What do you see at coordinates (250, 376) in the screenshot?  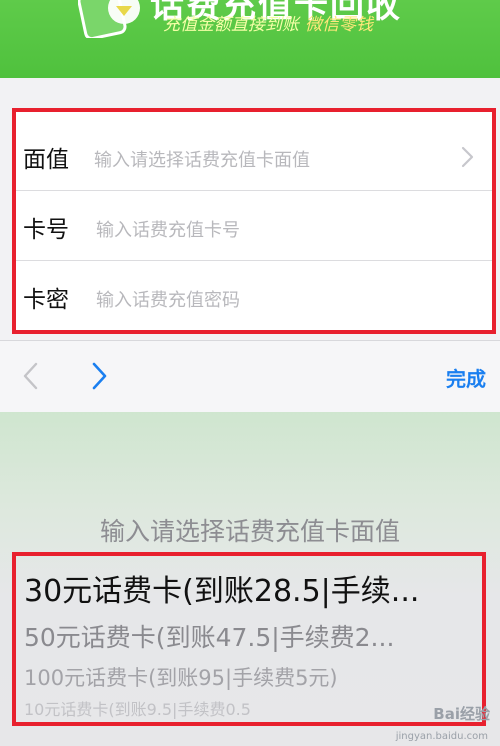 I see `input-accessory-toolbar: 完成` at bounding box center [250, 376].